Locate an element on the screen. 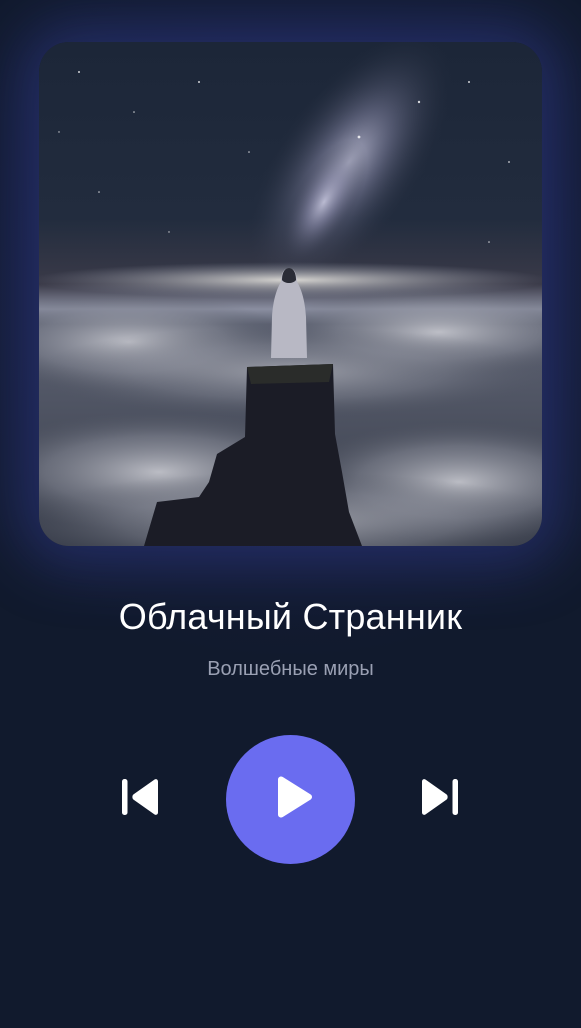  play-button is located at coordinates (290, 799).